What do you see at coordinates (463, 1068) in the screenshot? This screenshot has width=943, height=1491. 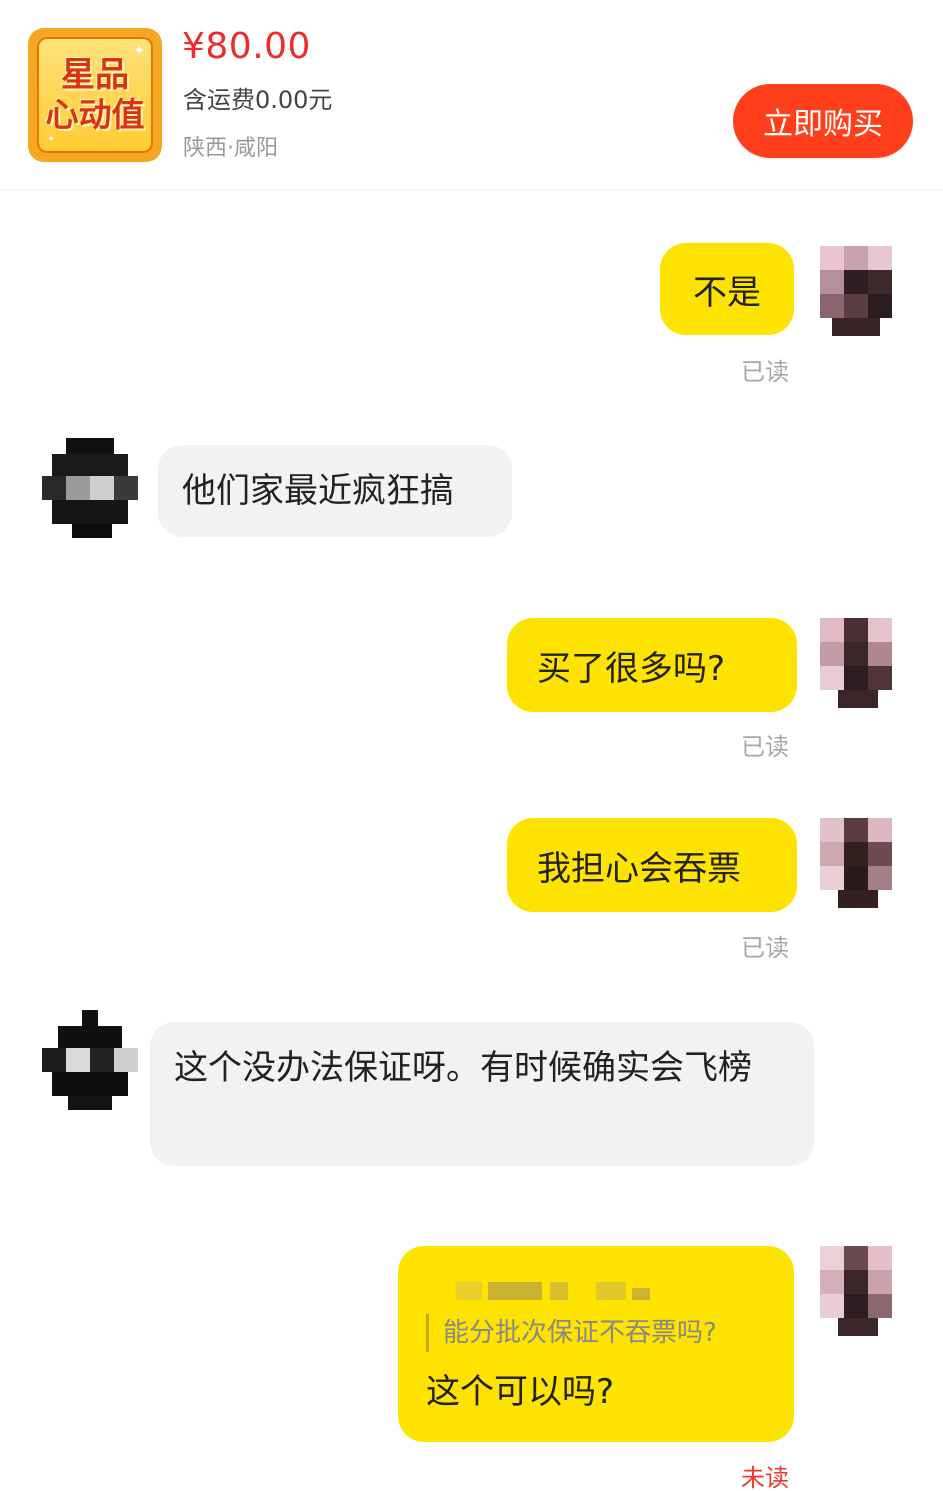 I see `message-text: 这个没办法保证呀。有时候确实会飞榜` at bounding box center [463, 1068].